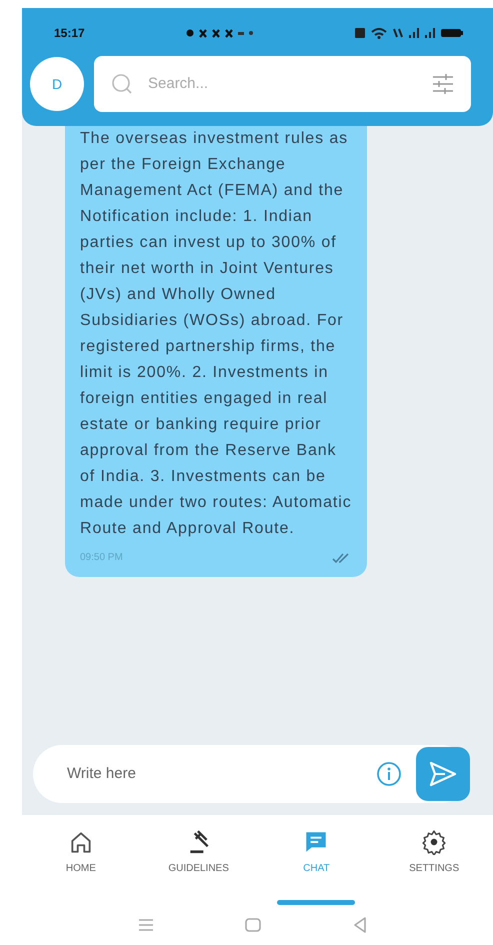 The image size is (493, 945). What do you see at coordinates (434, 867) in the screenshot?
I see `nav-tab: SETTINGS` at bounding box center [434, 867].